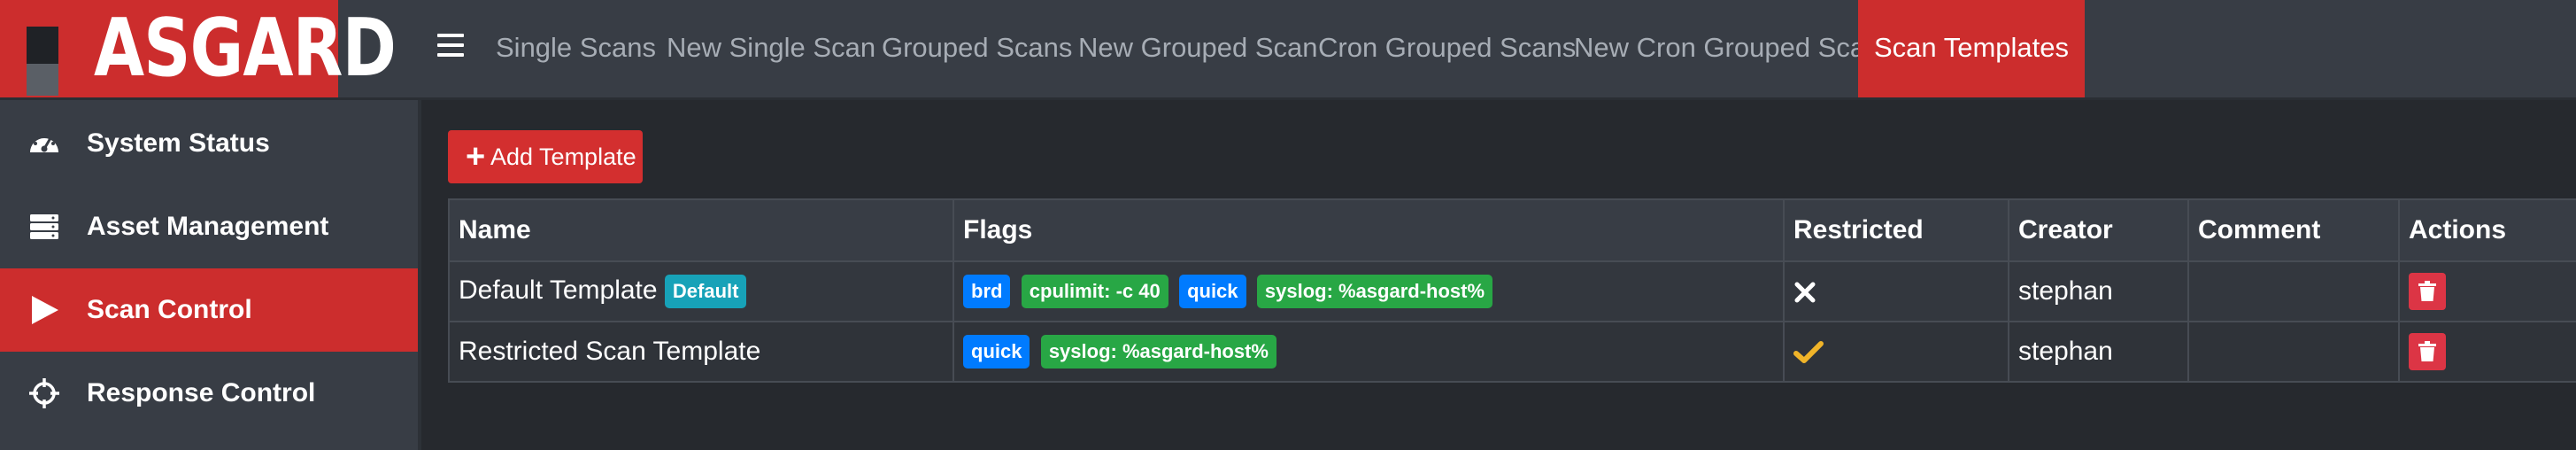 The height and width of the screenshot is (450, 2576). I want to click on sidebar-item-scan-control: Scan Control, so click(209, 310).